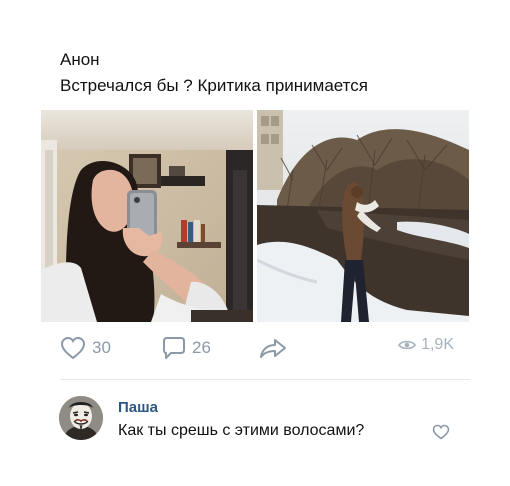 The width and height of the screenshot is (510, 486). Describe the element at coordinates (407, 345) in the screenshot. I see `eye-icon` at that location.